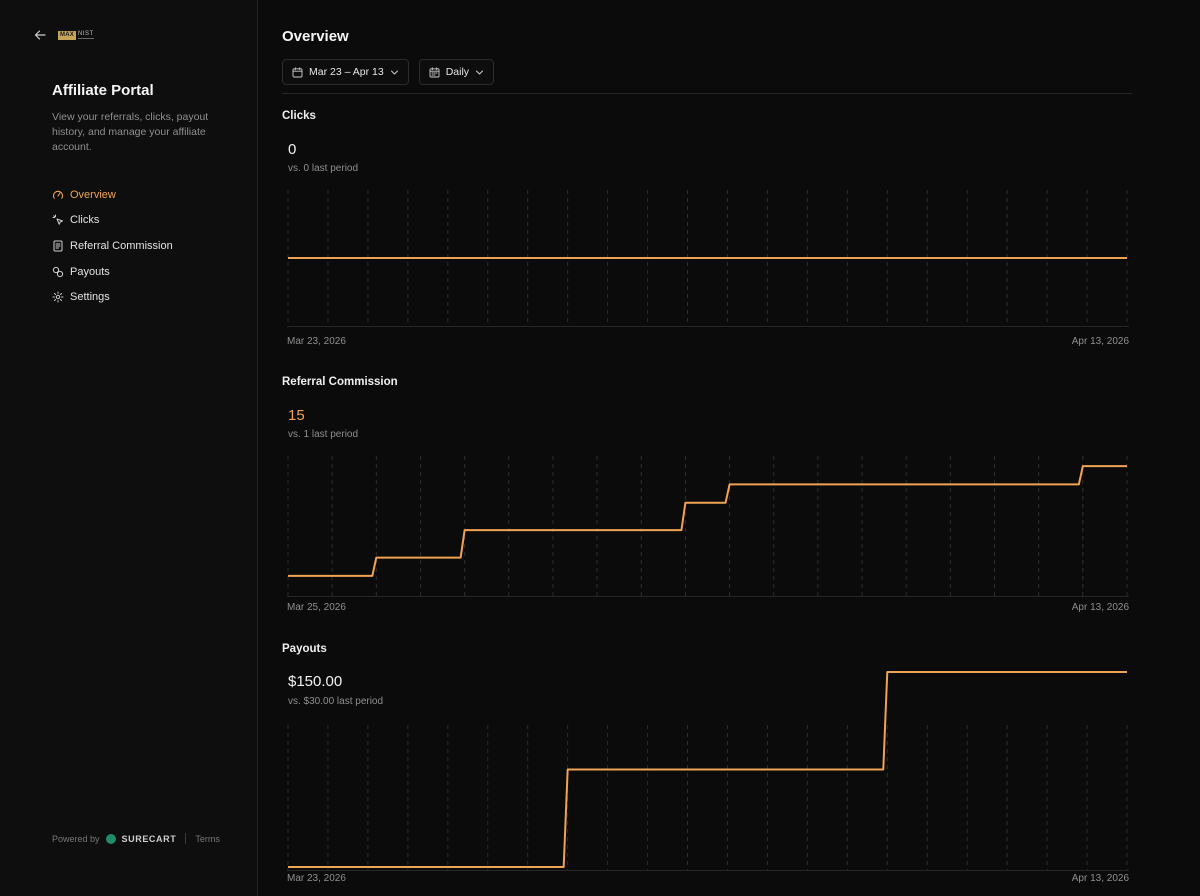 The height and width of the screenshot is (896, 1200). What do you see at coordinates (1100, 341) in the screenshot?
I see `clicks-x-end-label: Apr 13, 2026` at bounding box center [1100, 341].